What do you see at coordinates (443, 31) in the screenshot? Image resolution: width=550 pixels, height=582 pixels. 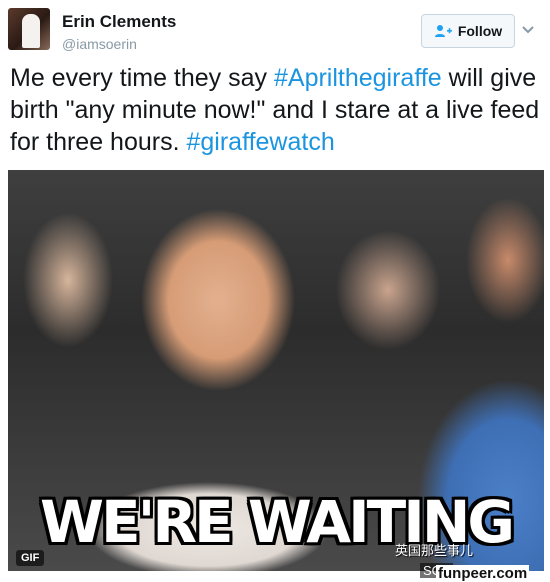 I see `add-user-icon` at bounding box center [443, 31].